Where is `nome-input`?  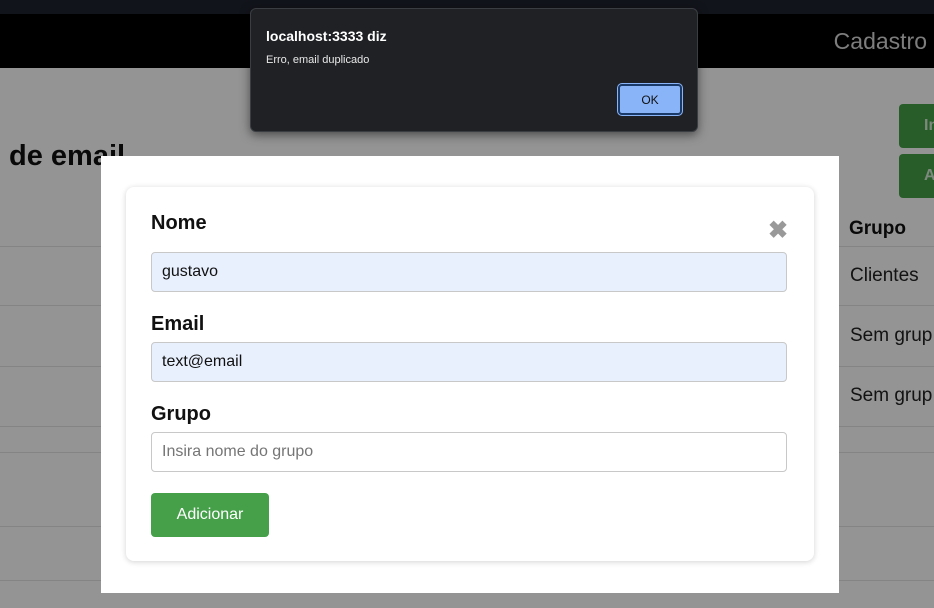 nome-input is located at coordinates (469, 272).